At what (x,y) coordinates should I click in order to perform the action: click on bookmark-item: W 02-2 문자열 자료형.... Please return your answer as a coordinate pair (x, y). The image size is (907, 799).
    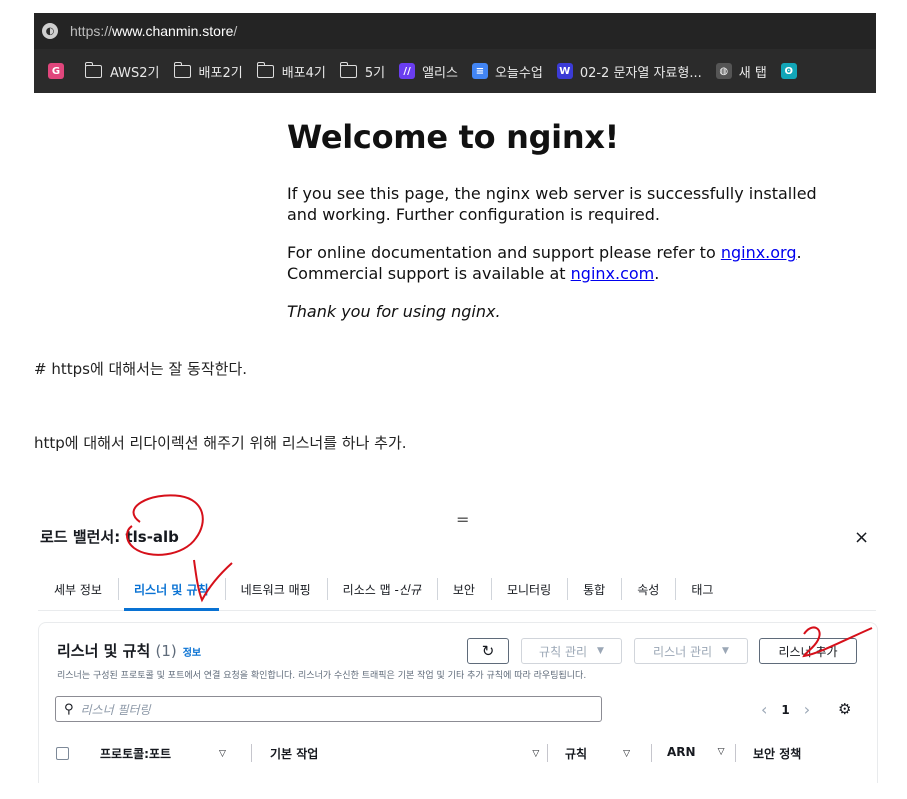
    Looking at the image, I should click on (629, 71).